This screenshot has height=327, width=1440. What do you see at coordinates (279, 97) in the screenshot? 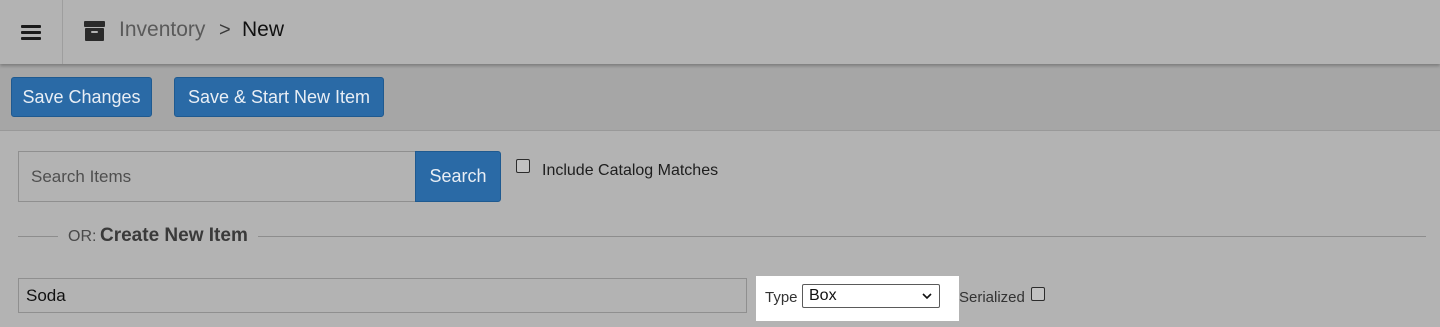
I see `save-and-new-button: Save & Start New Item` at bounding box center [279, 97].